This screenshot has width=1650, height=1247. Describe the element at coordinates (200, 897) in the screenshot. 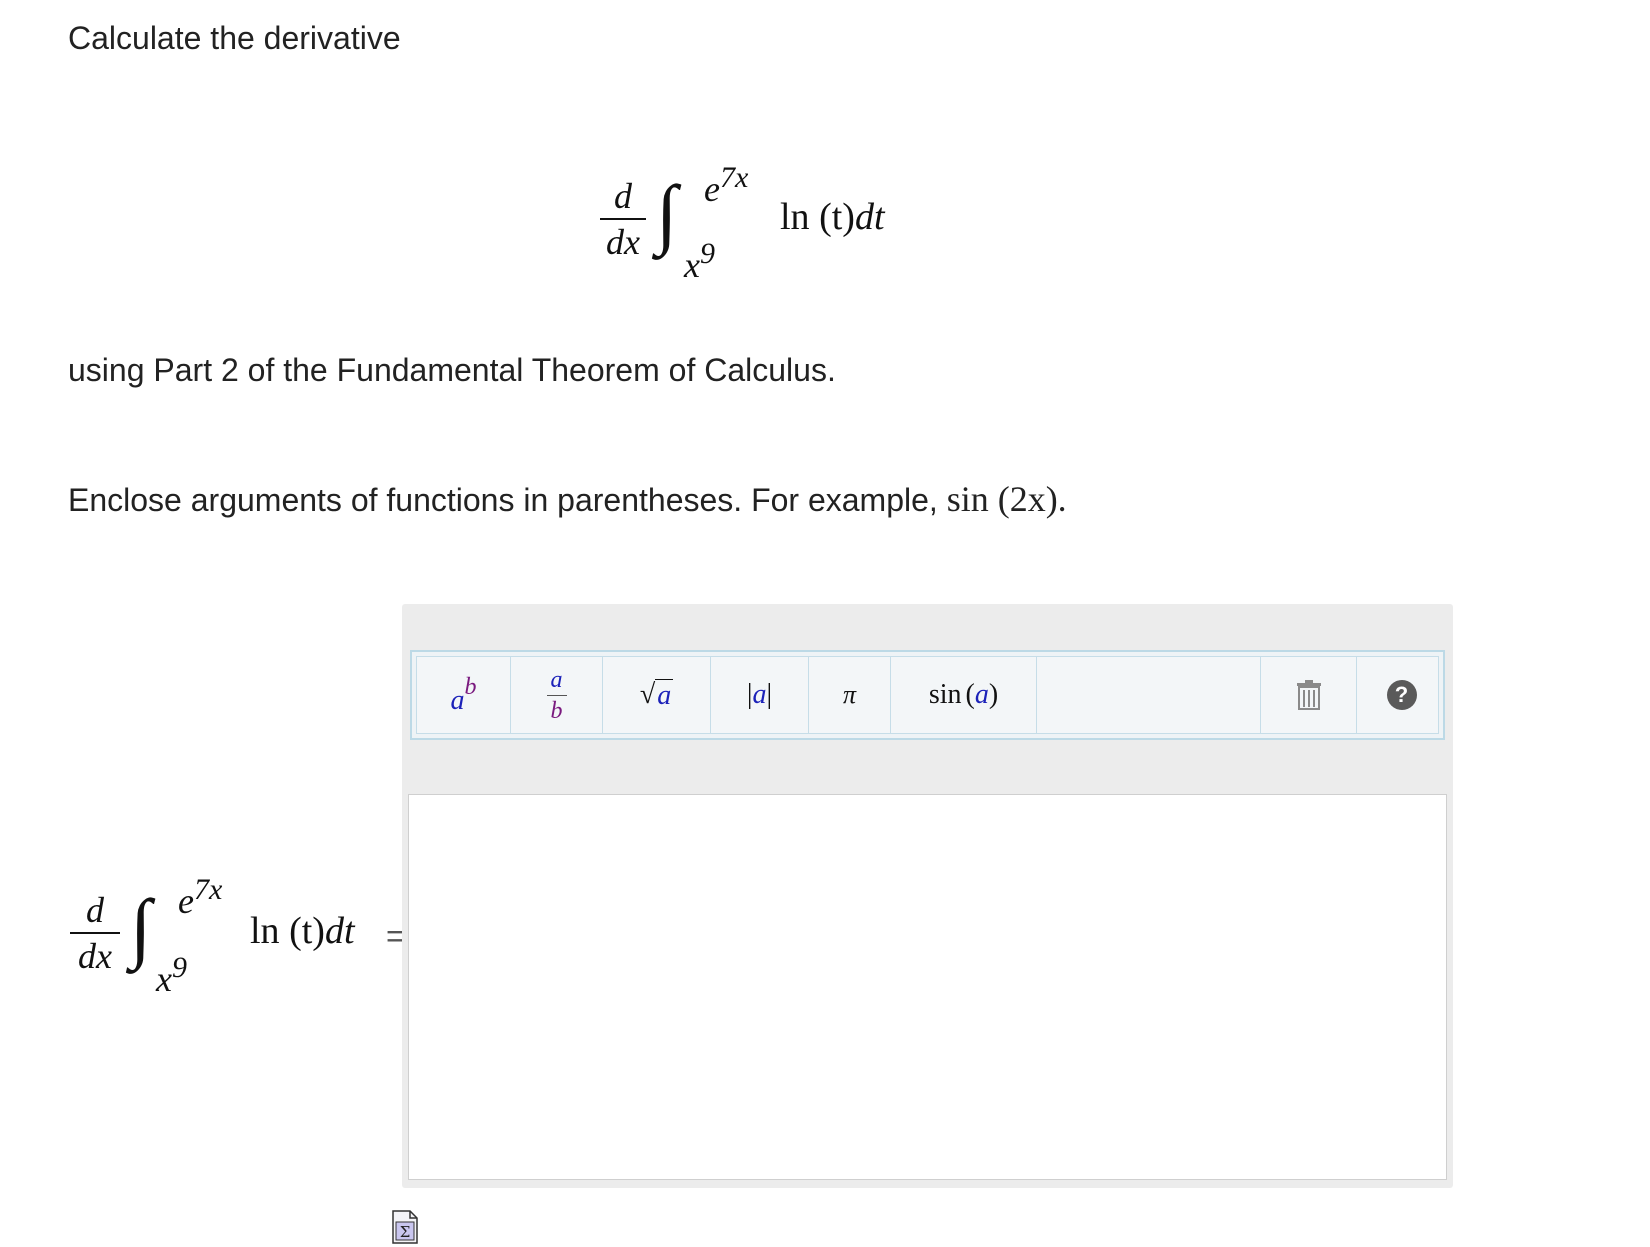

I see `prompt-upper-limit: e7x` at that location.